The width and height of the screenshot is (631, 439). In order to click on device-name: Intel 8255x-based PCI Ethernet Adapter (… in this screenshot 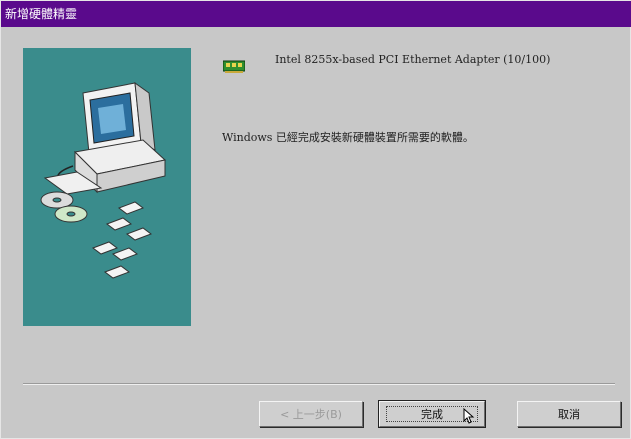, I will do `click(413, 59)`.